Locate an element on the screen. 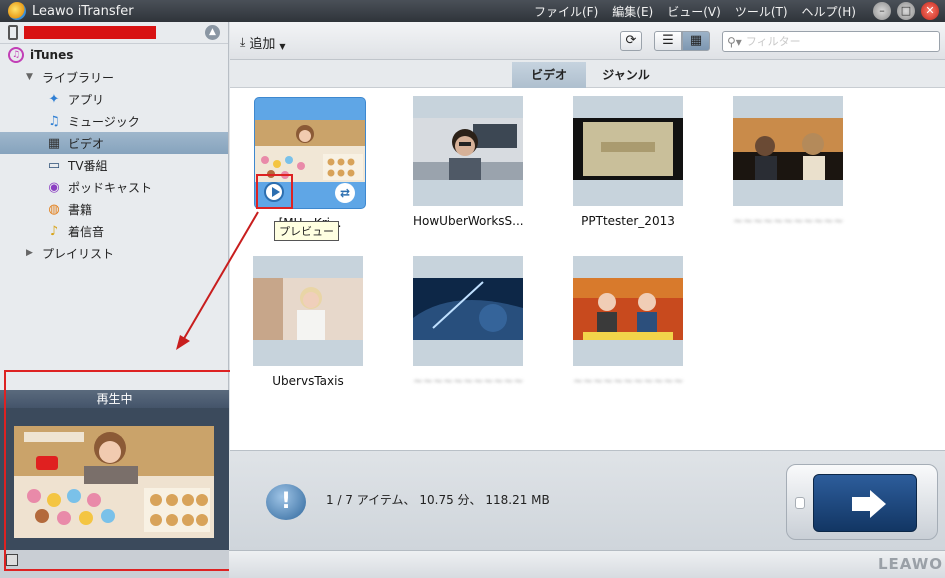  sidebar-item-music: ♫ ミュージック is located at coordinates (114, 121).